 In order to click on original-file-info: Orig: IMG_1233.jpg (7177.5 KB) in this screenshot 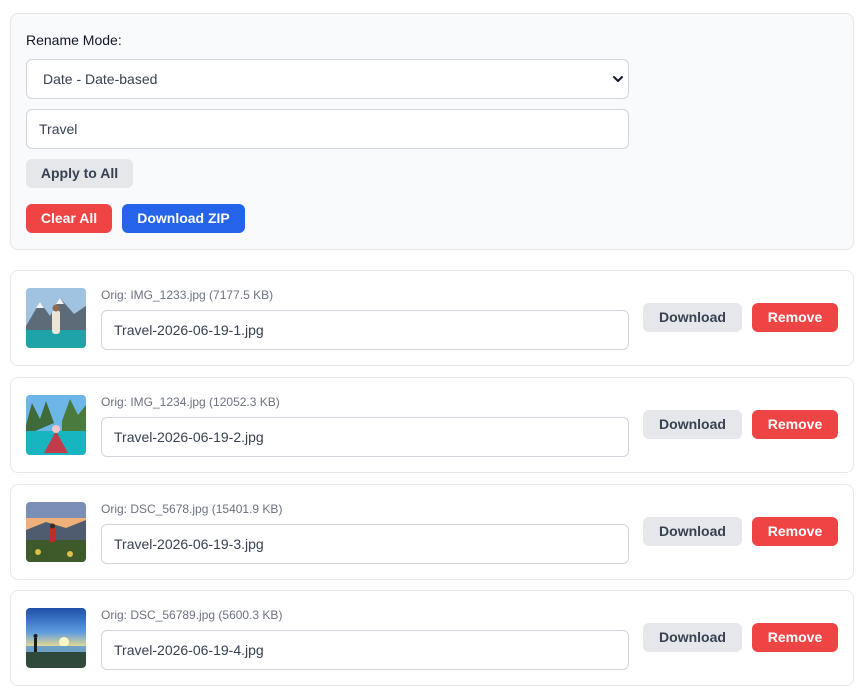, I will do `click(187, 295)`.